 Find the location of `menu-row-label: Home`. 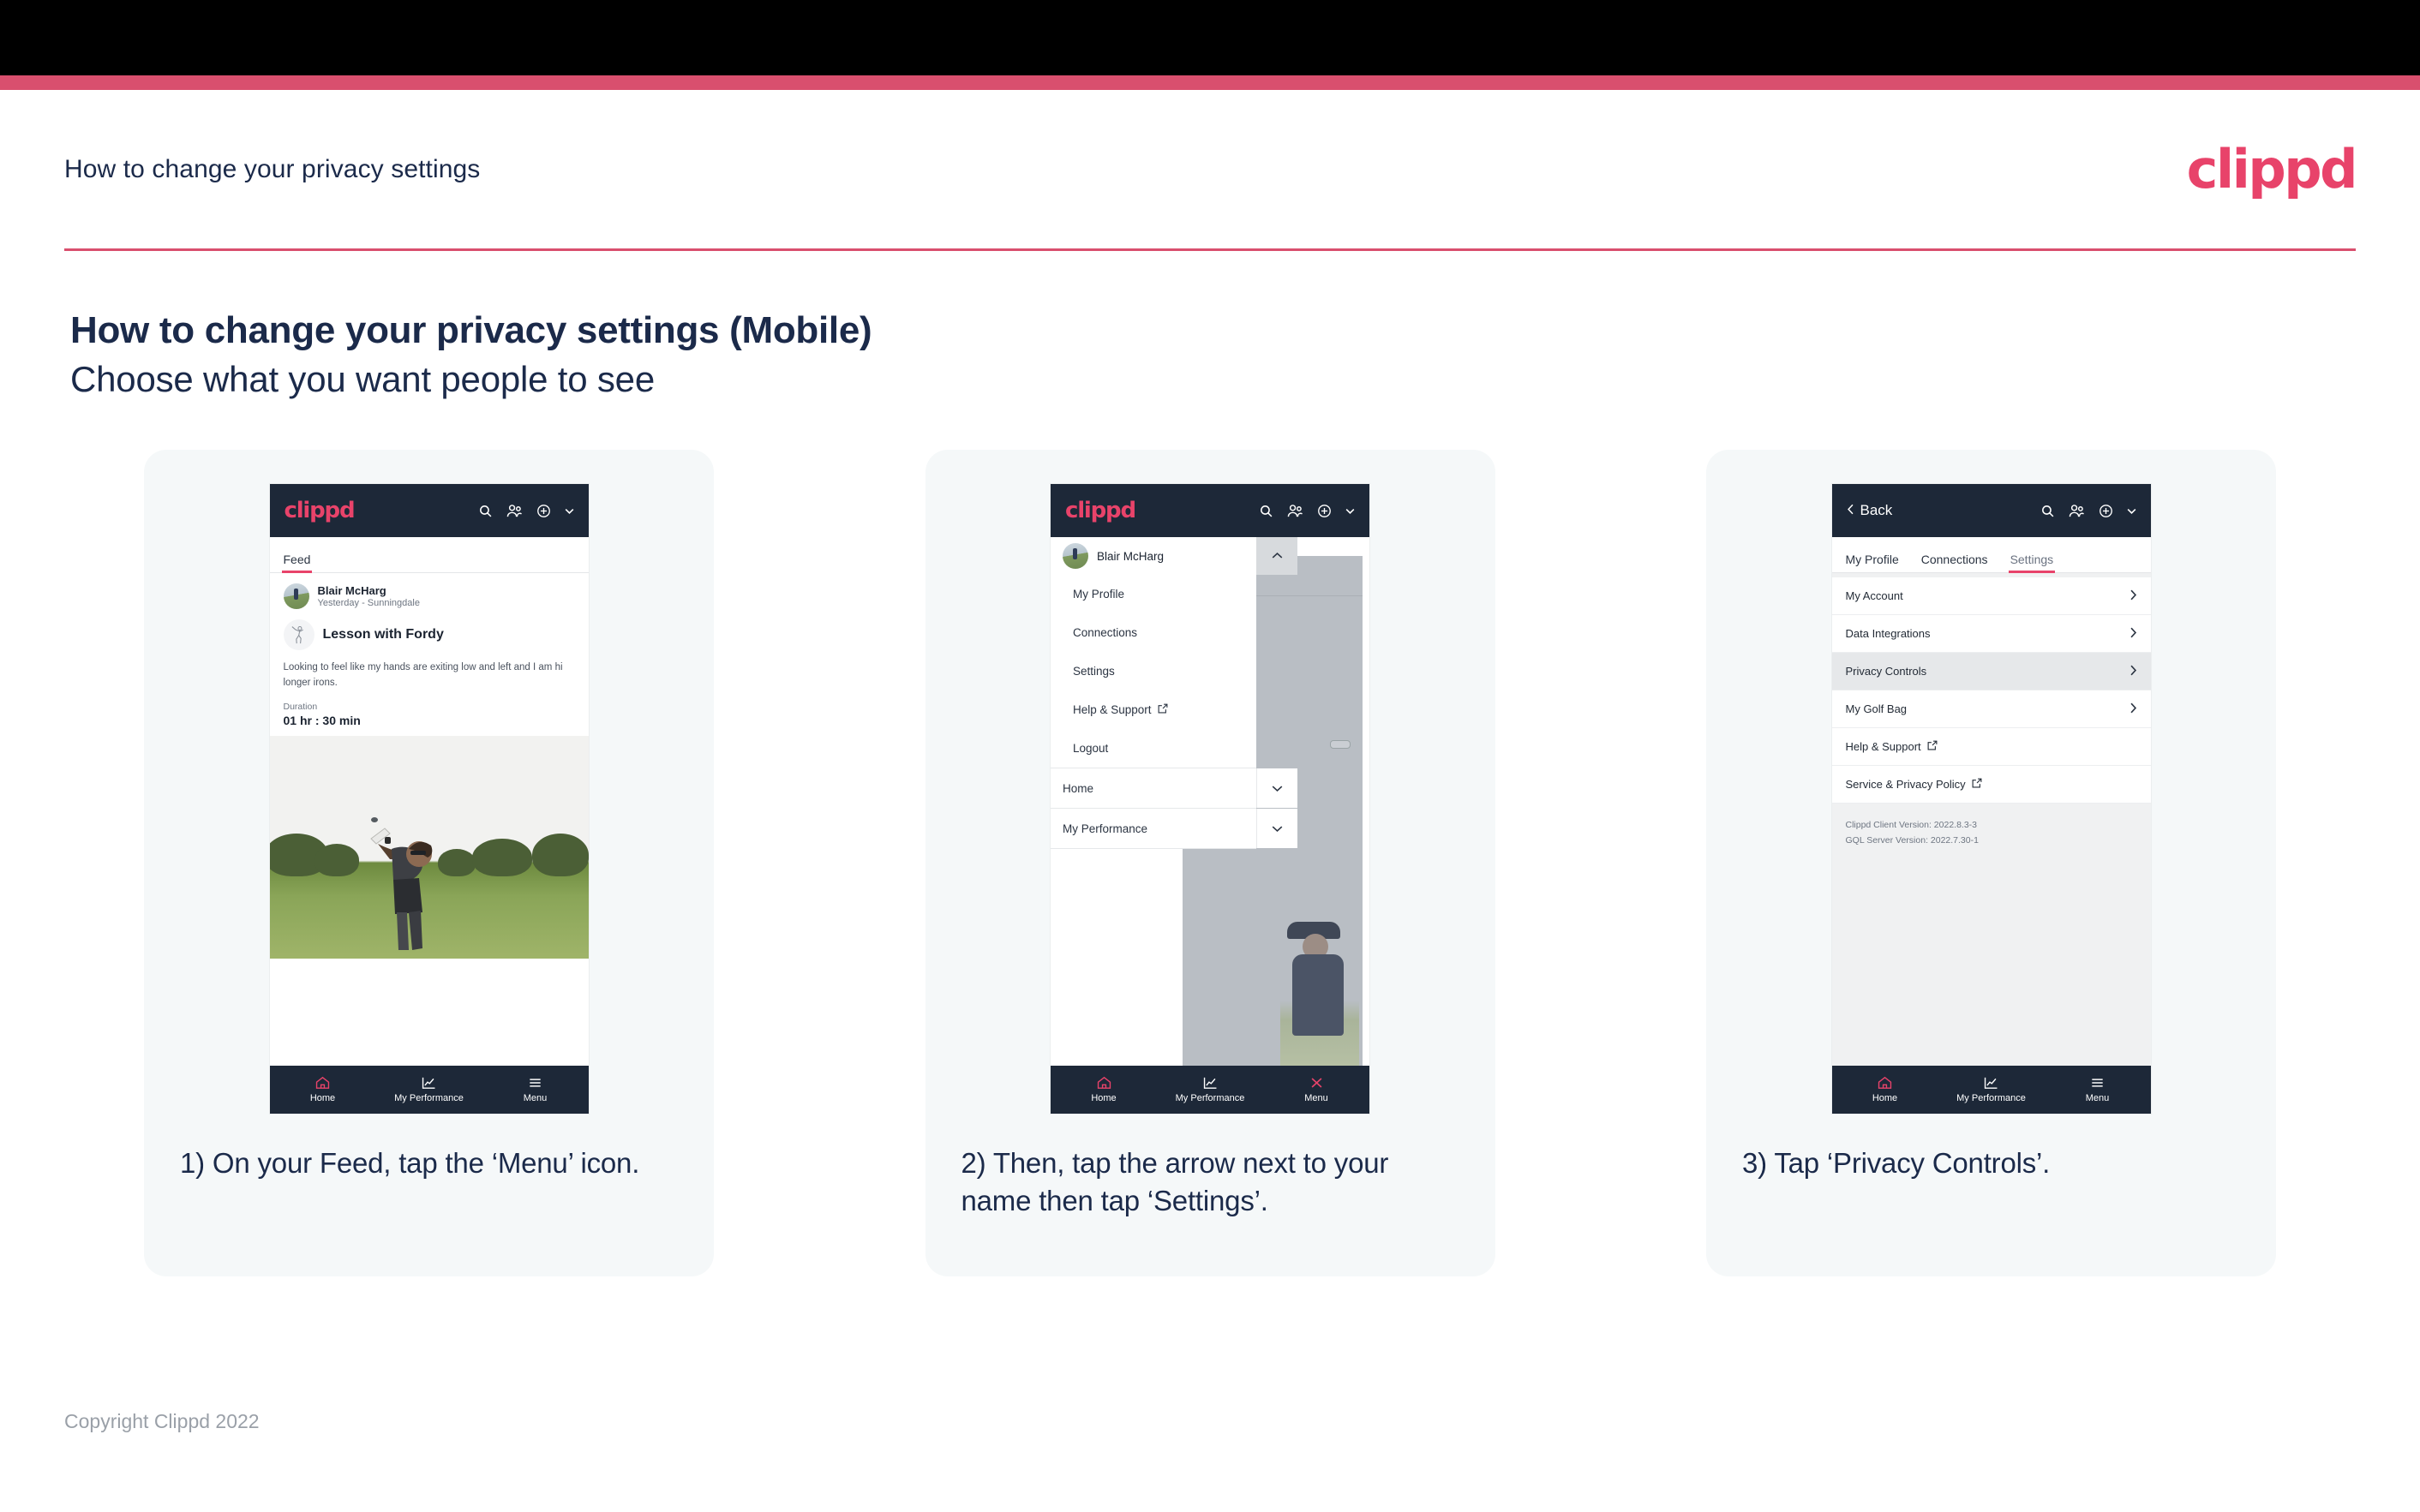

menu-row-label: Home is located at coordinates (1078, 788).